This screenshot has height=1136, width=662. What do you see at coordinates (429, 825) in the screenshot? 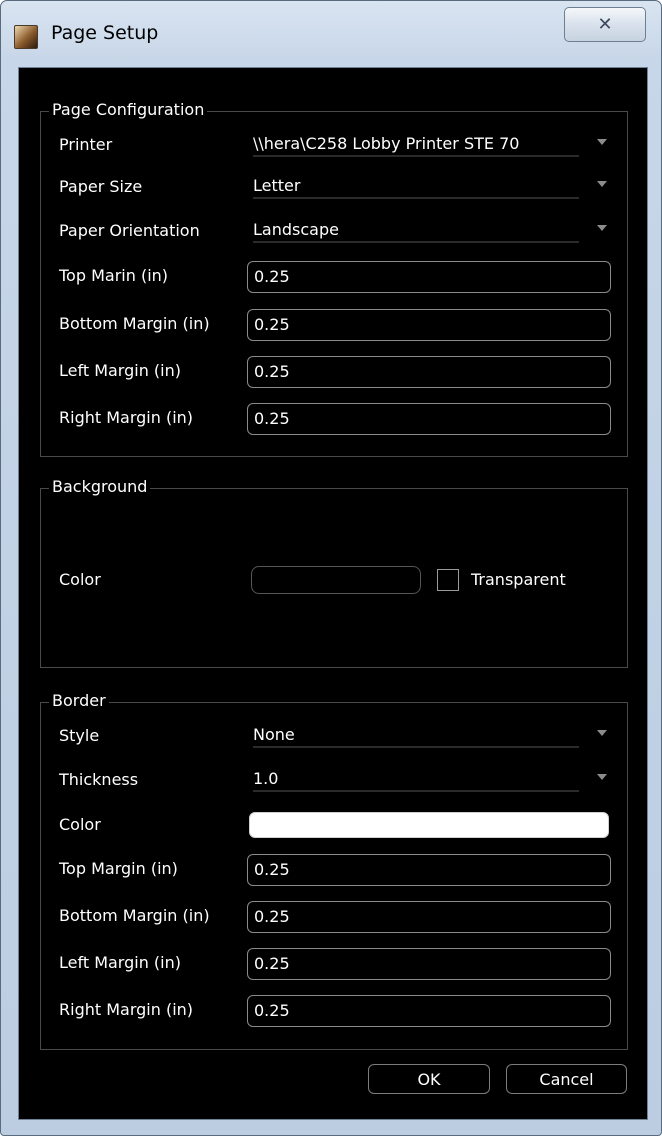
I see `border-color-swatch` at bounding box center [429, 825].